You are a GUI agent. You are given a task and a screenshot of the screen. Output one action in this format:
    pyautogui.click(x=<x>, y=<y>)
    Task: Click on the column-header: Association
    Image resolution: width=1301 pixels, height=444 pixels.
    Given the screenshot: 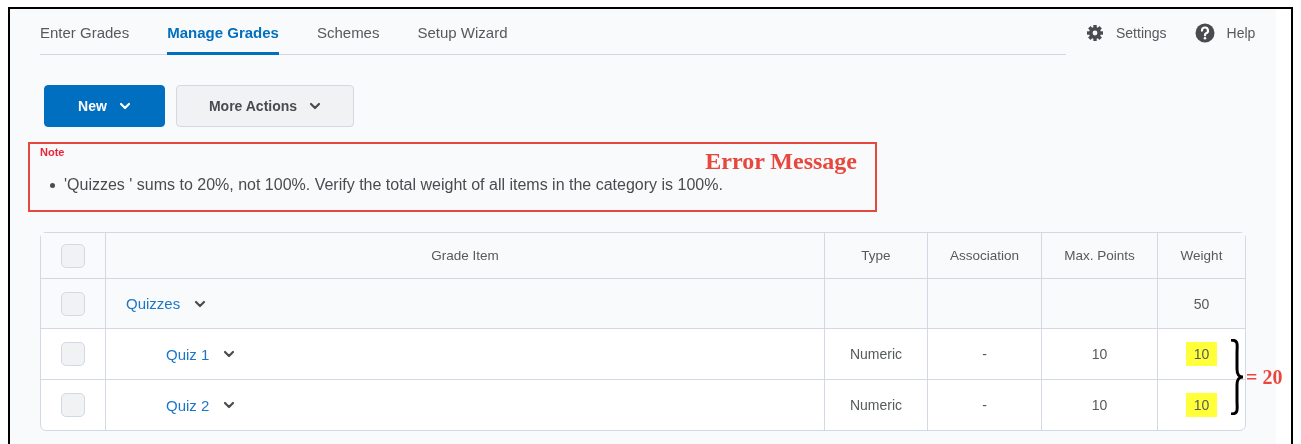 What is the action you would take?
    pyautogui.click(x=984, y=255)
    